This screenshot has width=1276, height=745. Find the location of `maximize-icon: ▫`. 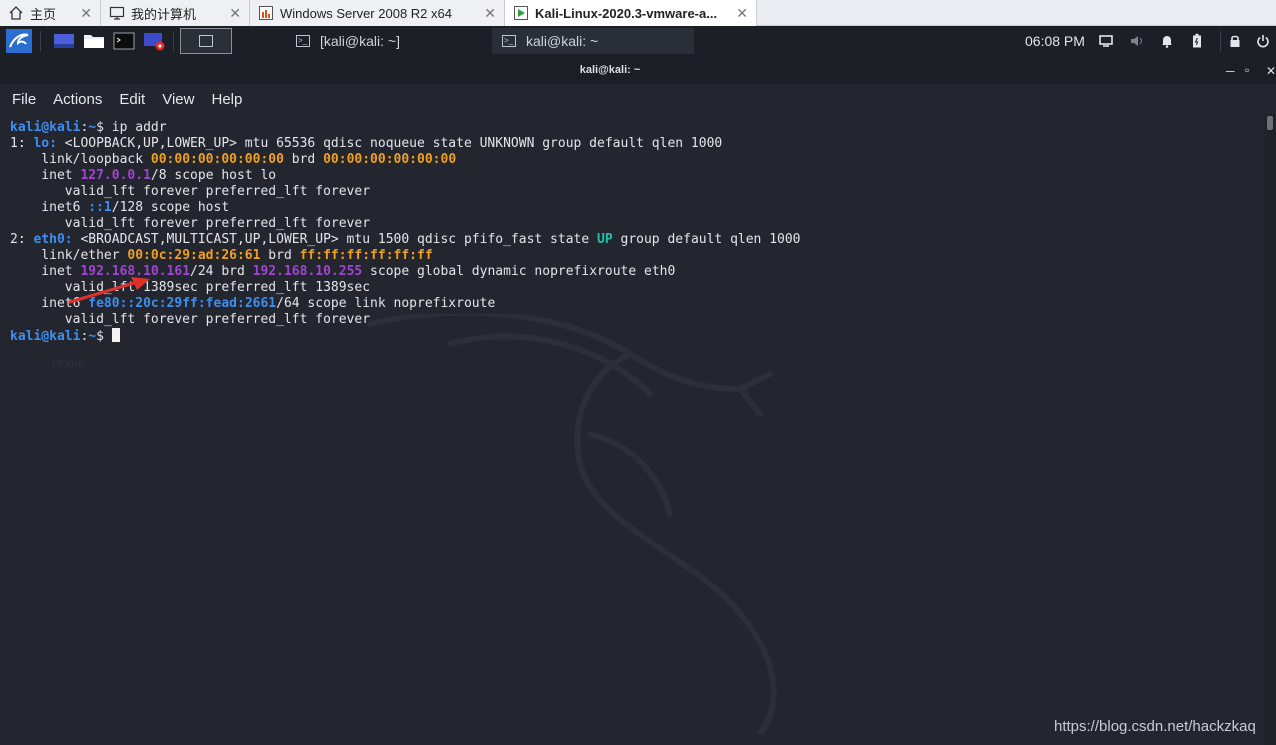

maximize-icon: ▫ is located at coordinates (1247, 70).